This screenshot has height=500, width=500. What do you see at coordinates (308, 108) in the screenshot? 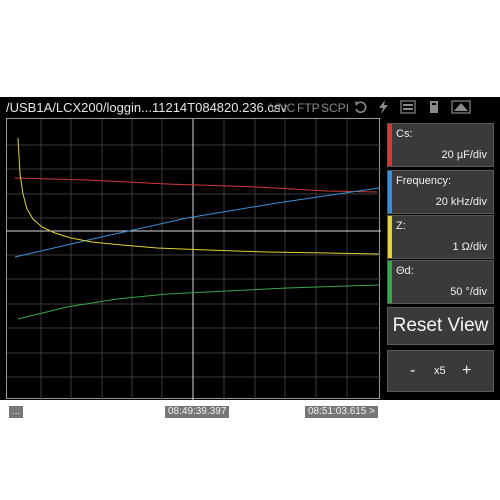
I see `ftp-status: FTP` at bounding box center [308, 108].